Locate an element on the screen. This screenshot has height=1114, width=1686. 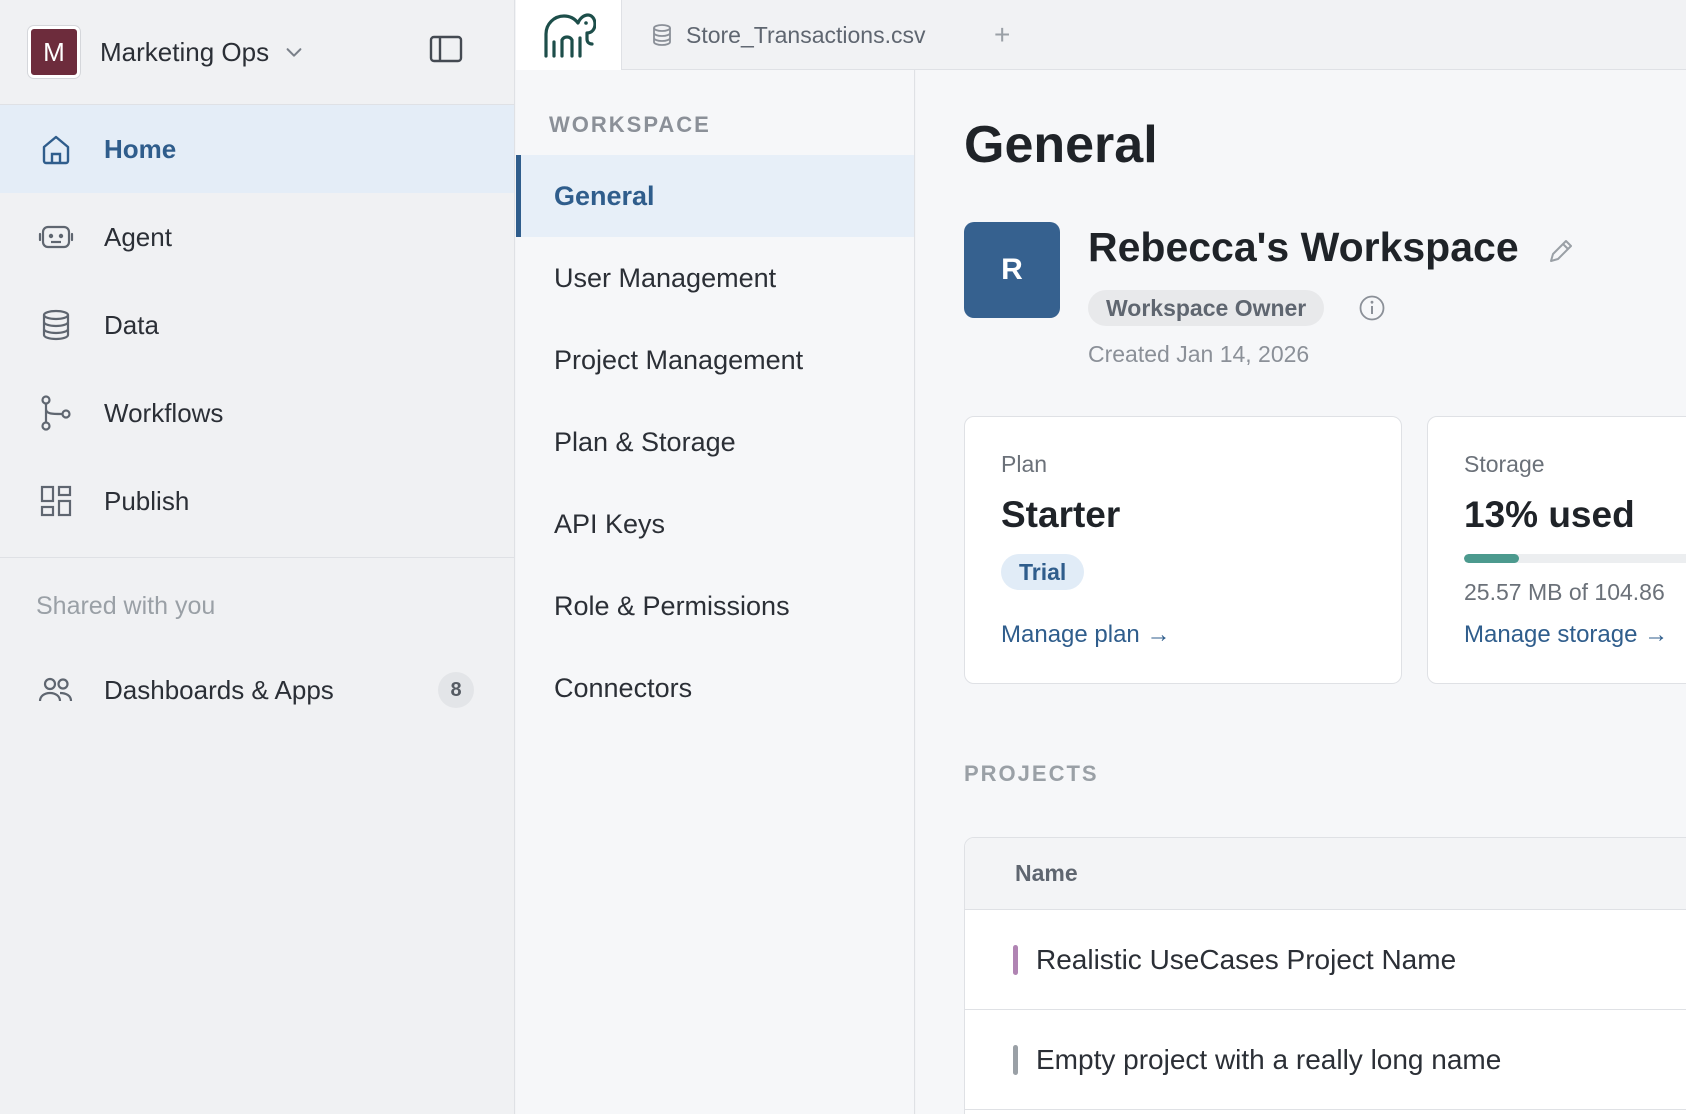
nav-item-data: Data is located at coordinates (257, 325).